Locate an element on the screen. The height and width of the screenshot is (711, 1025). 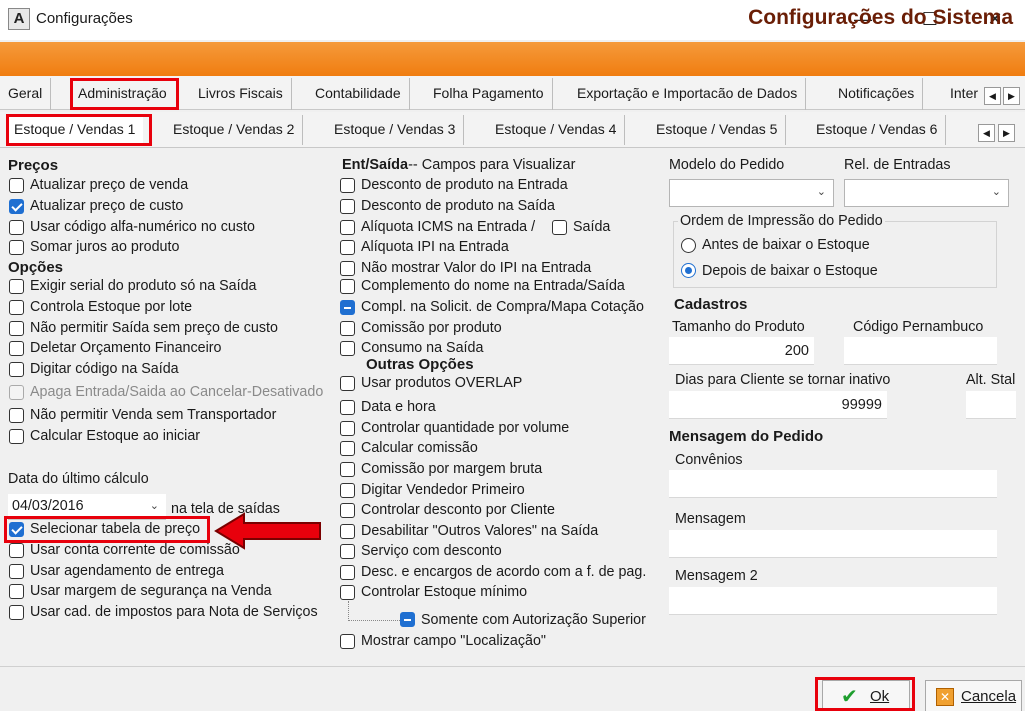
modelo-pedido-select: ⌄ is located at coordinates (751, 193).